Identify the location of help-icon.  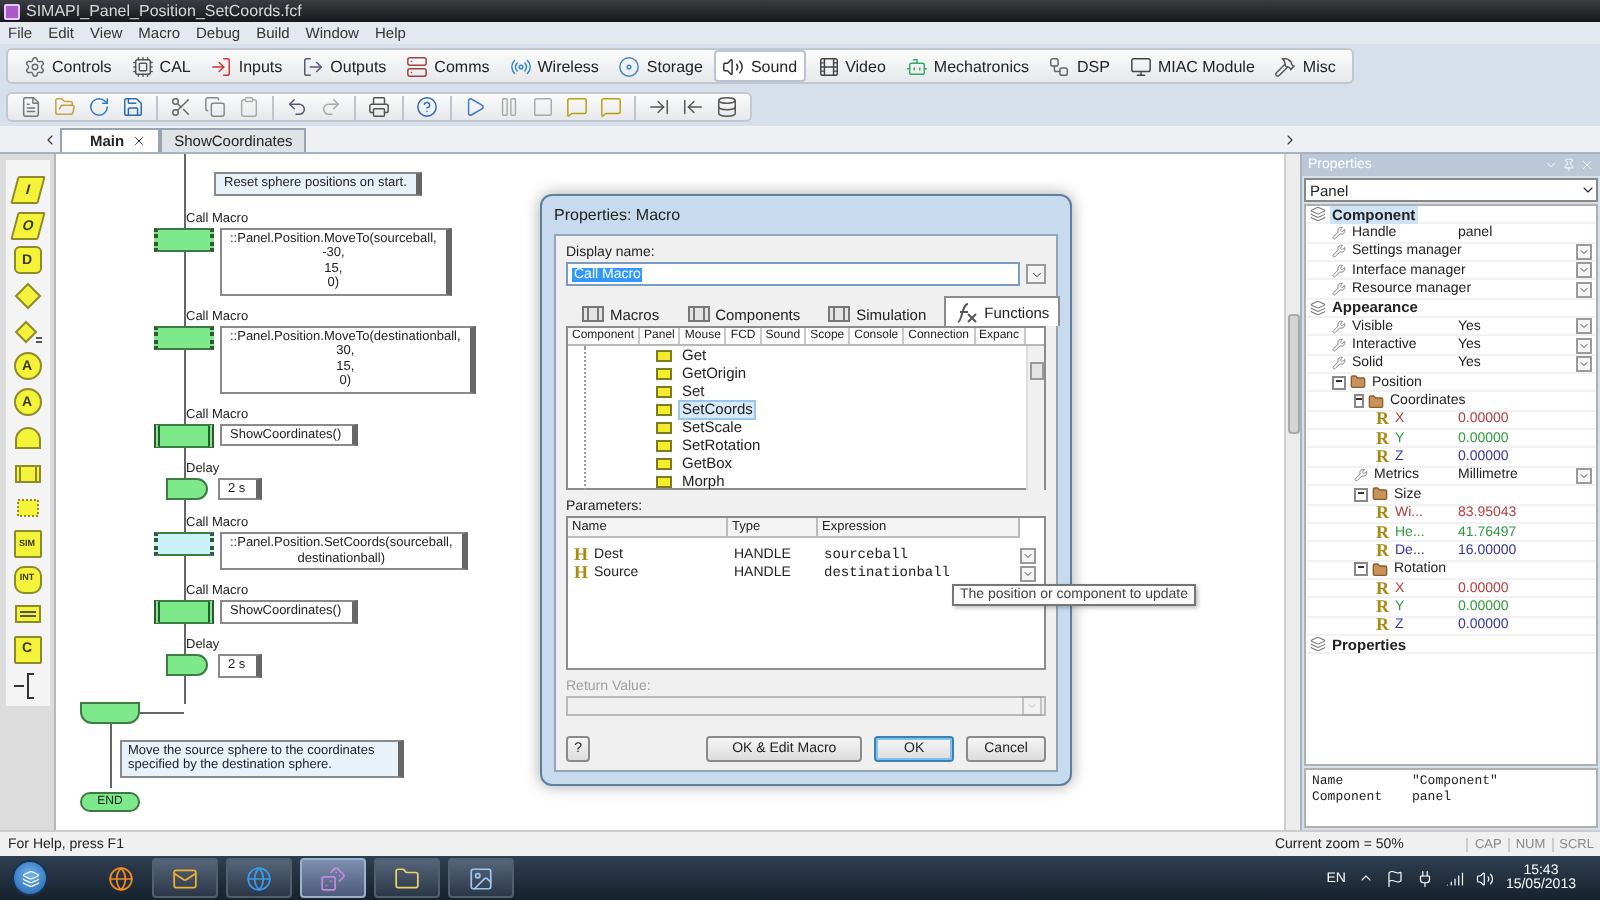
(427, 107).